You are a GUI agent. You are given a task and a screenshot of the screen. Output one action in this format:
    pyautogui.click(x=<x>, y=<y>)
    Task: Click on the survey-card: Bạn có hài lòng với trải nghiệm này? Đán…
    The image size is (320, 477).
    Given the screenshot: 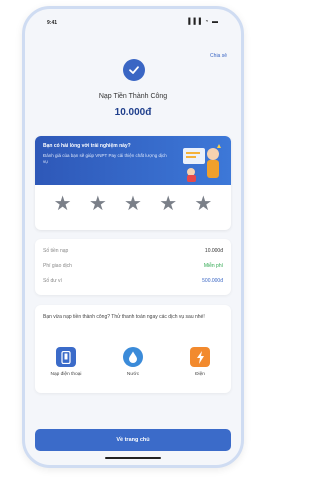 What is the action you would take?
    pyautogui.click(x=133, y=183)
    